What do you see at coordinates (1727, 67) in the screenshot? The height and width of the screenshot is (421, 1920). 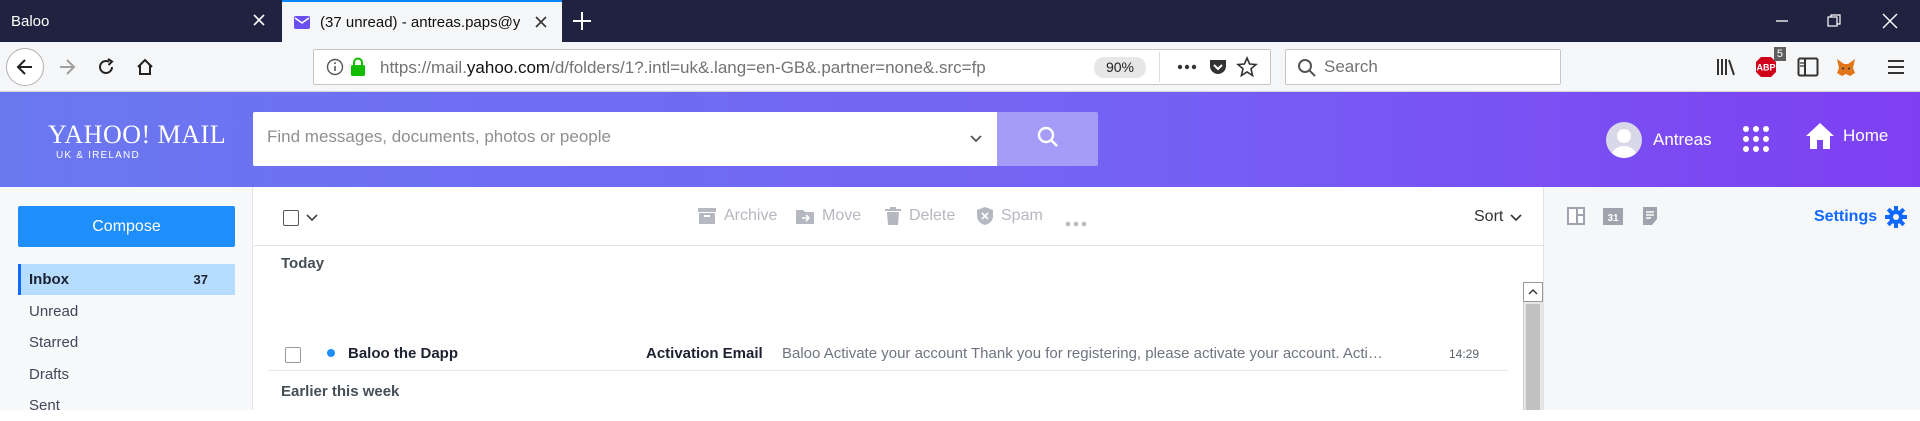 I see `library-icon` at bounding box center [1727, 67].